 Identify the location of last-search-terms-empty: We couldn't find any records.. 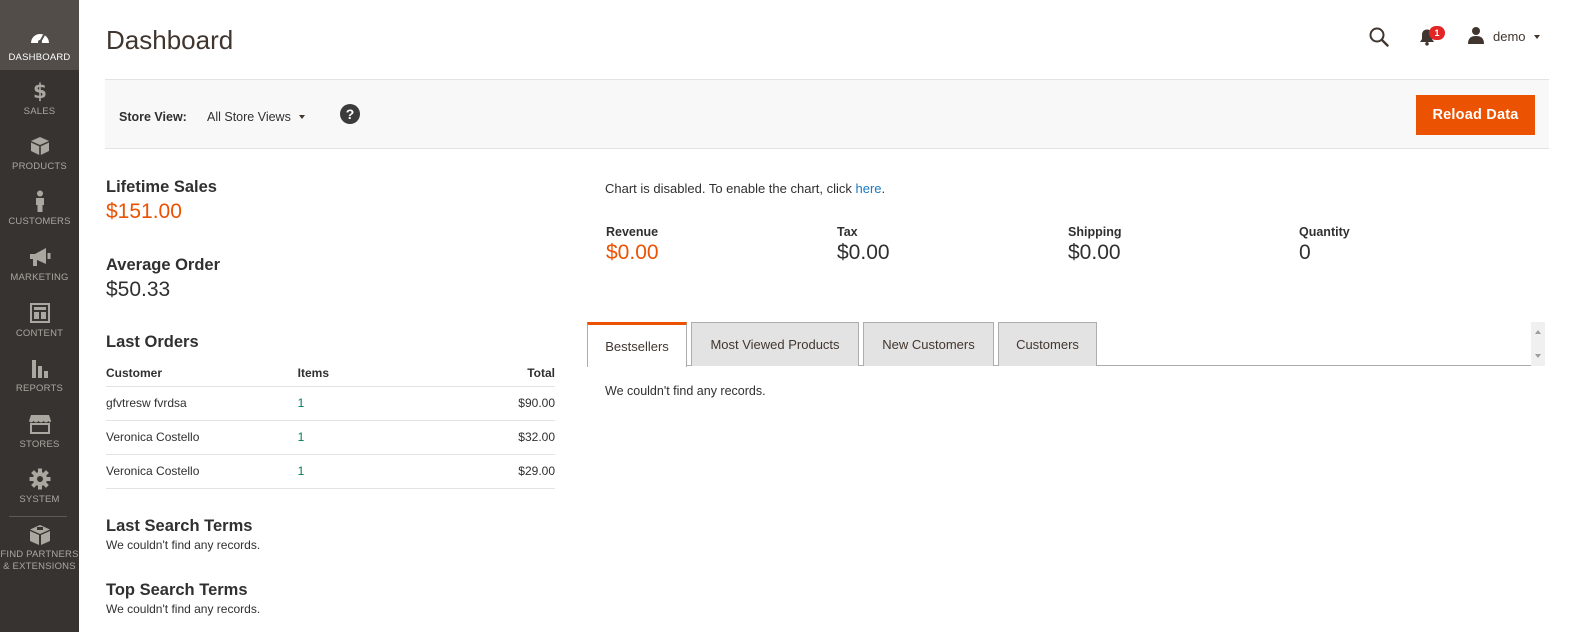
(183, 545).